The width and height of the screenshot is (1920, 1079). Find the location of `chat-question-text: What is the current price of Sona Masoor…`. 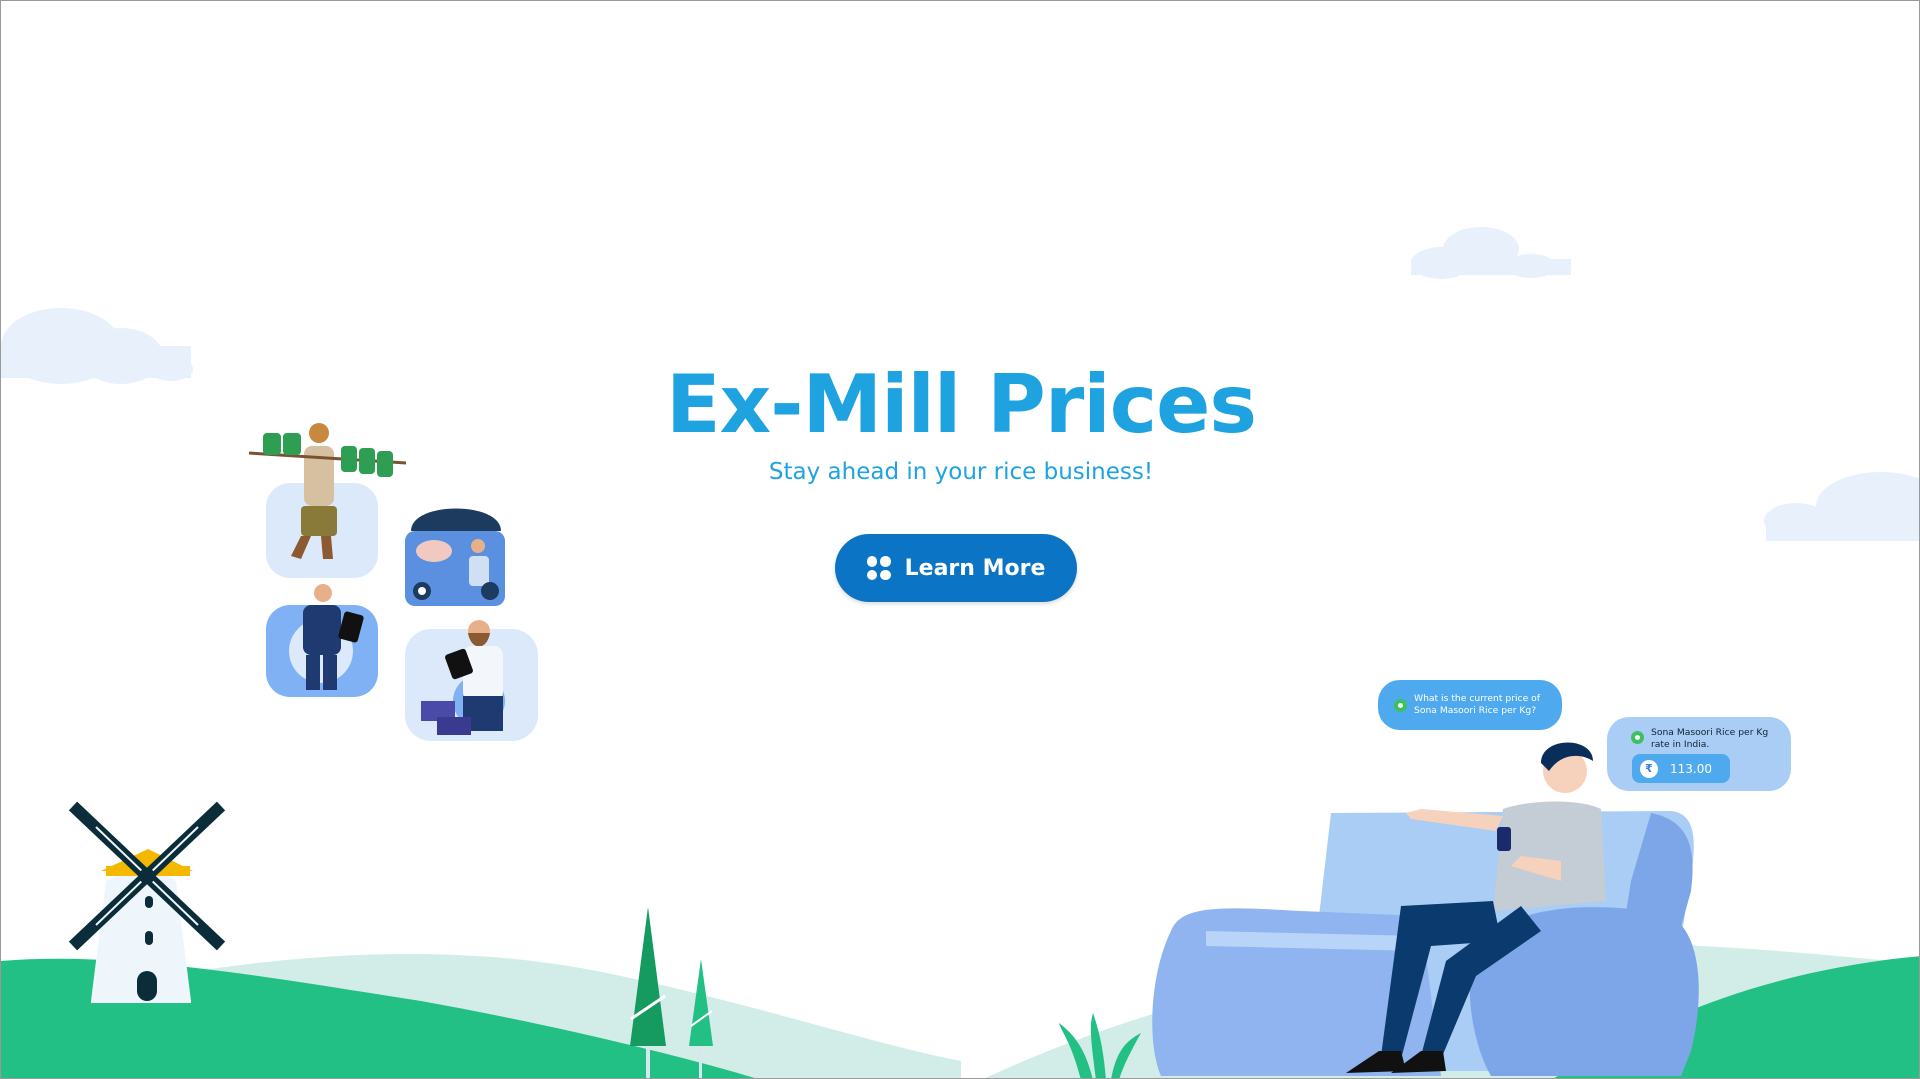

chat-question-text: What is the current price of Sona Masoor… is located at coordinates (1477, 704).